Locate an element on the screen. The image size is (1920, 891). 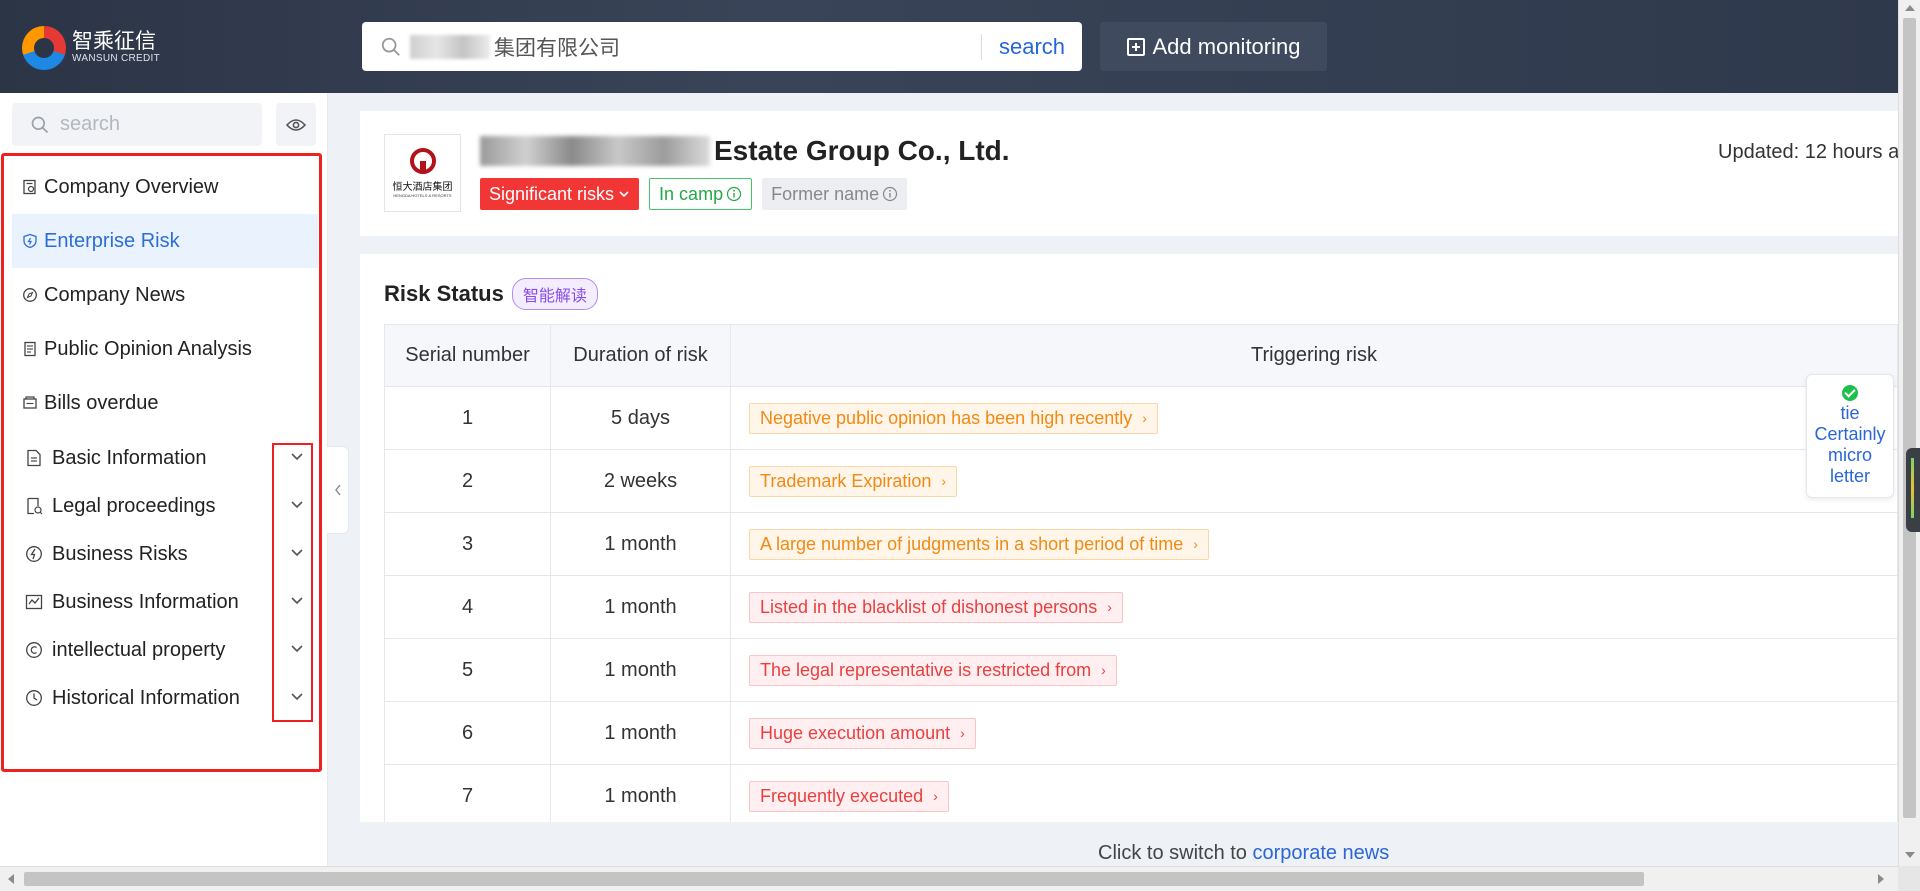
risk-chip-label: Huge execution amount is located at coordinates (855, 732).